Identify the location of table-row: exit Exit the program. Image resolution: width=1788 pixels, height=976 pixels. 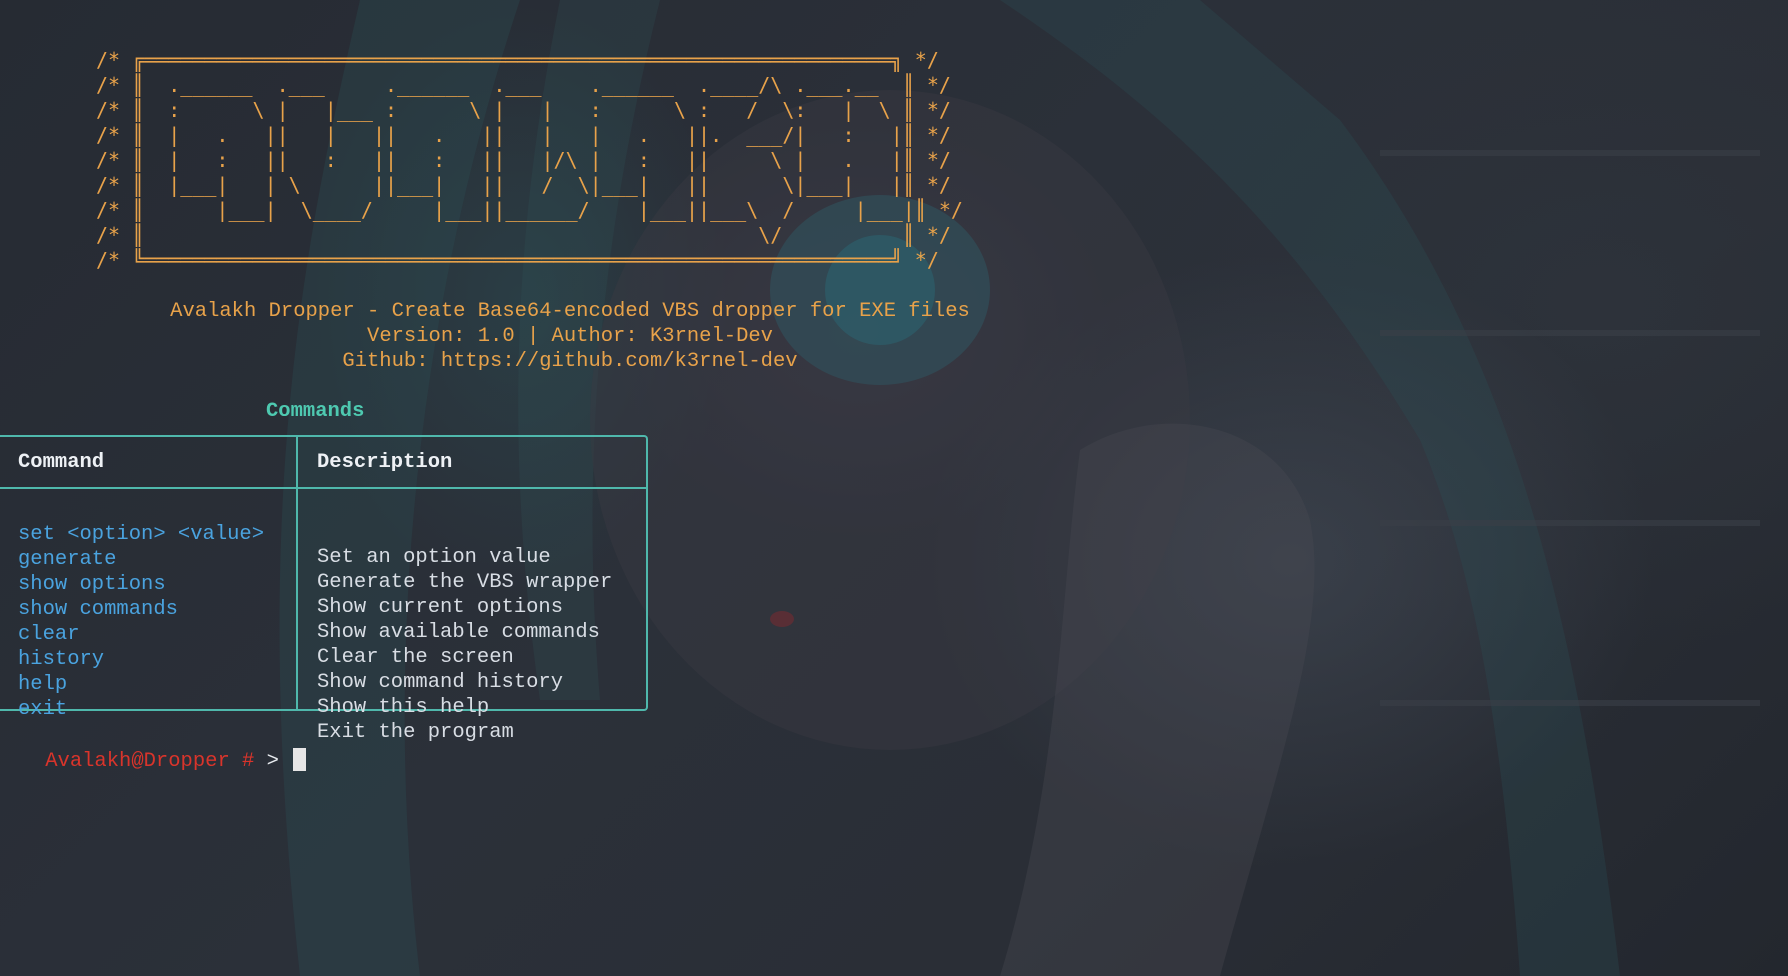
(323, 709).